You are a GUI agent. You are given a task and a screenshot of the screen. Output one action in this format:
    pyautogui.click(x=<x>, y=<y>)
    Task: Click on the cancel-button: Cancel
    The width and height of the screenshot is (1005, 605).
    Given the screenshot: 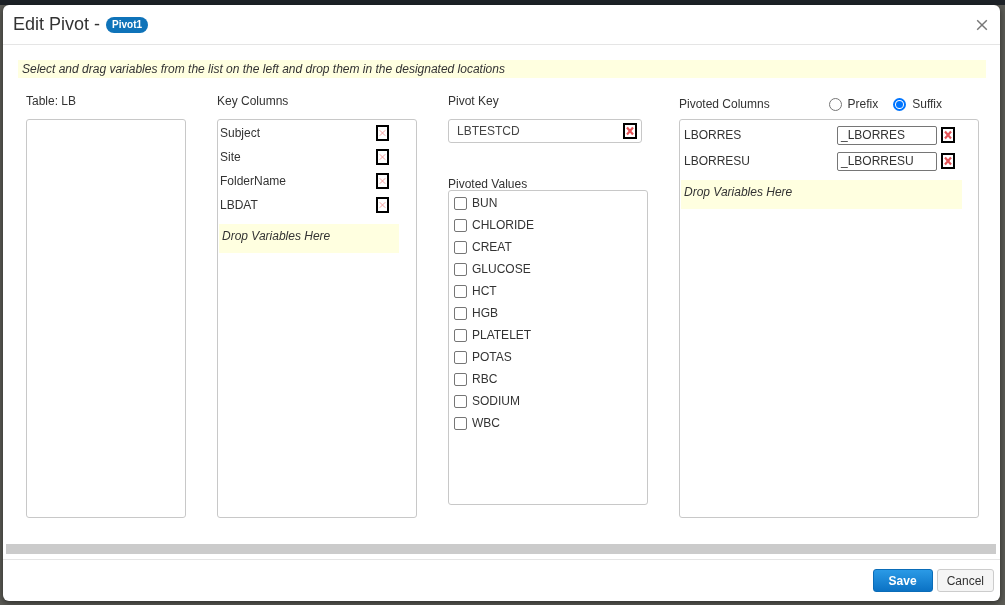 What is the action you would take?
    pyautogui.click(x=965, y=580)
    